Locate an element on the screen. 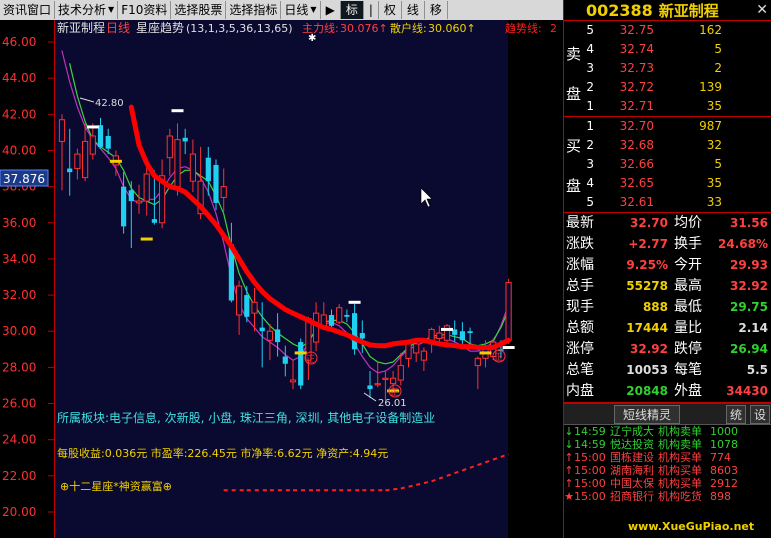 The height and width of the screenshot is (538, 771). stat-value: 20848 is located at coordinates (647, 391).